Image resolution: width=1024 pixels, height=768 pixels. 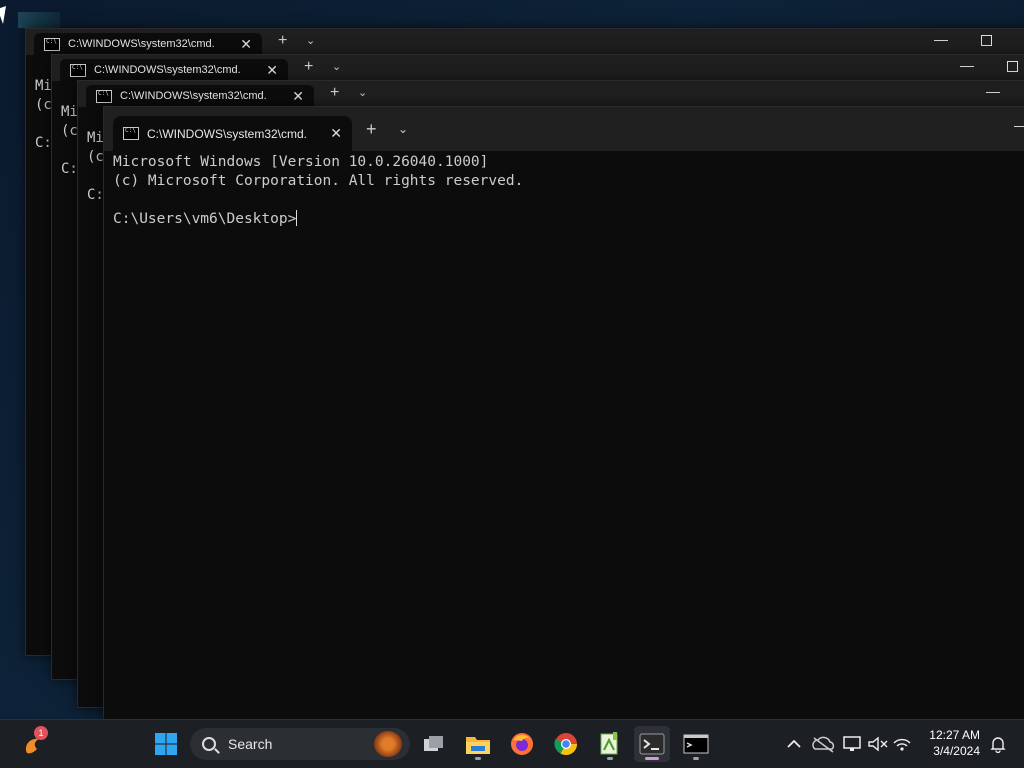 I want to click on search-highlight-icon, so click(x=388, y=744).